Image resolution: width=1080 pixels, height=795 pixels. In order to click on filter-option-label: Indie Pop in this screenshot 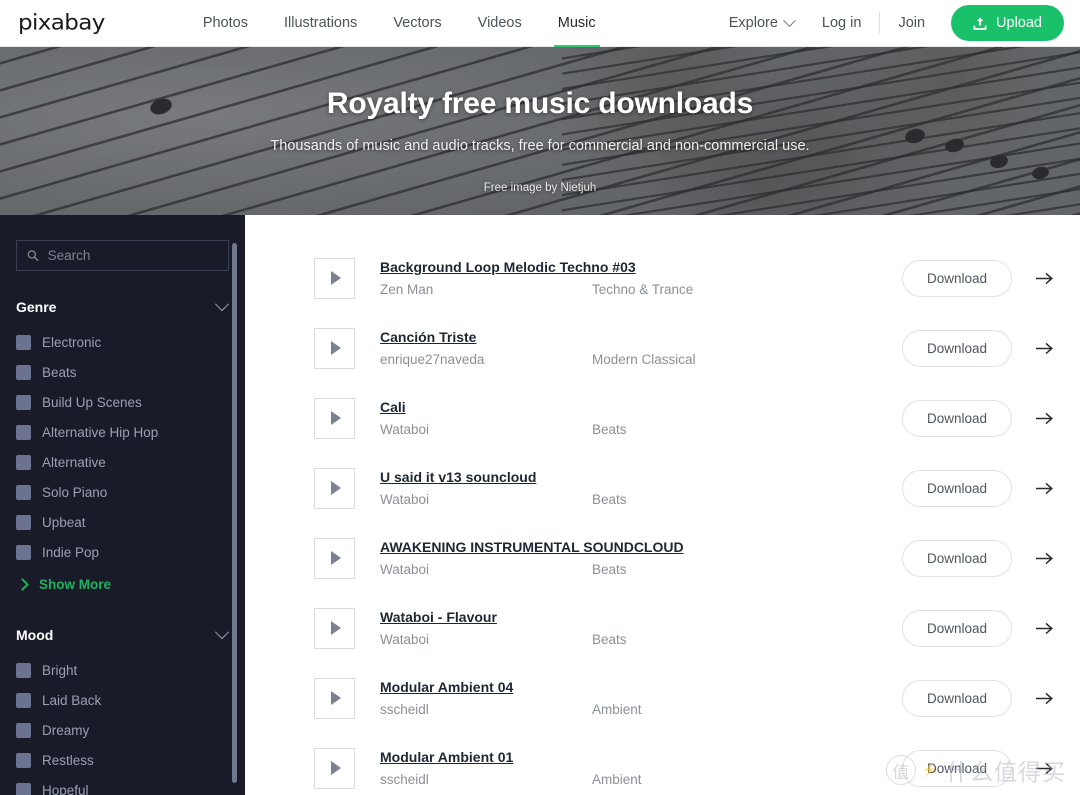, I will do `click(71, 552)`.